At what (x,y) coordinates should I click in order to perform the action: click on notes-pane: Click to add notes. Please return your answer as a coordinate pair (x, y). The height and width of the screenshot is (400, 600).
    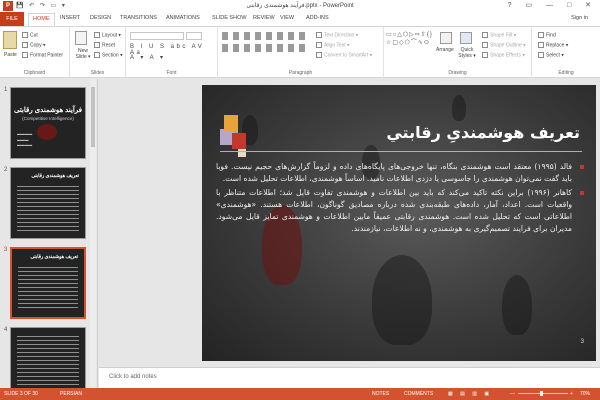
    Looking at the image, I should click on (349, 377).